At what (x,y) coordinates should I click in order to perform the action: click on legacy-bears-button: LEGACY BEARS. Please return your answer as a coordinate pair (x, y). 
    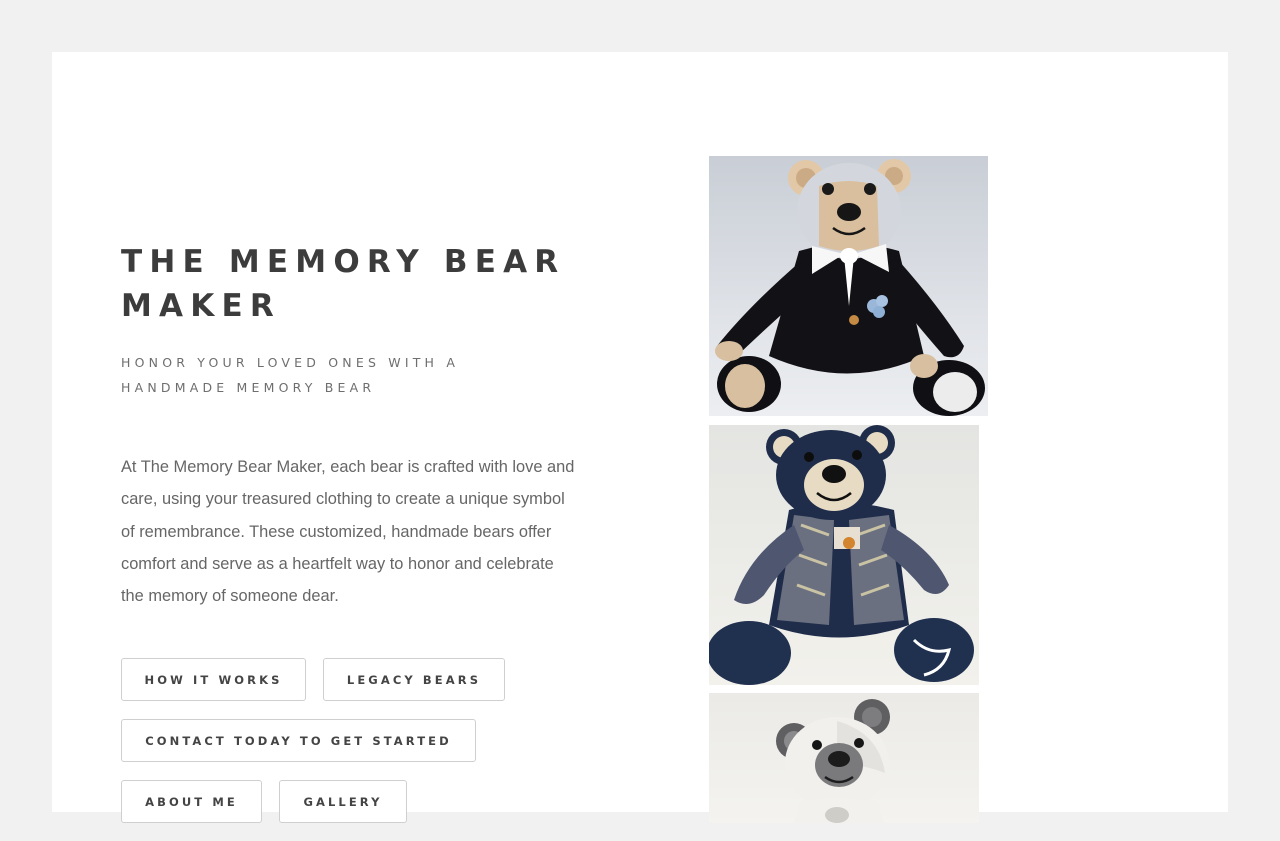
    Looking at the image, I should click on (414, 680).